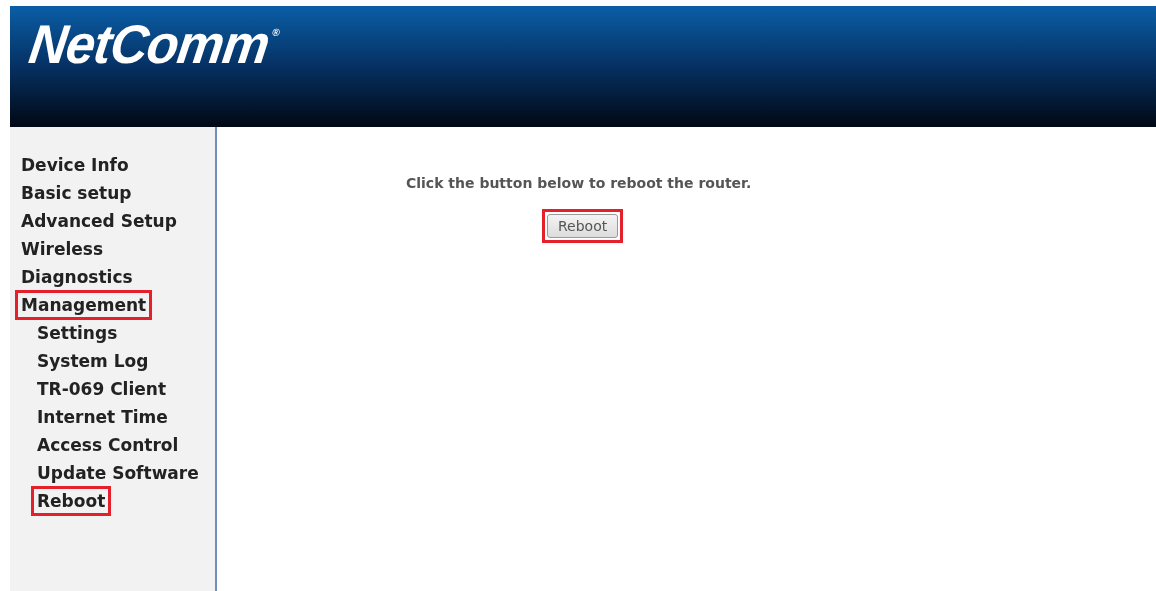 The image size is (1156, 591). I want to click on sidebar-item: Wireless, so click(62, 249).